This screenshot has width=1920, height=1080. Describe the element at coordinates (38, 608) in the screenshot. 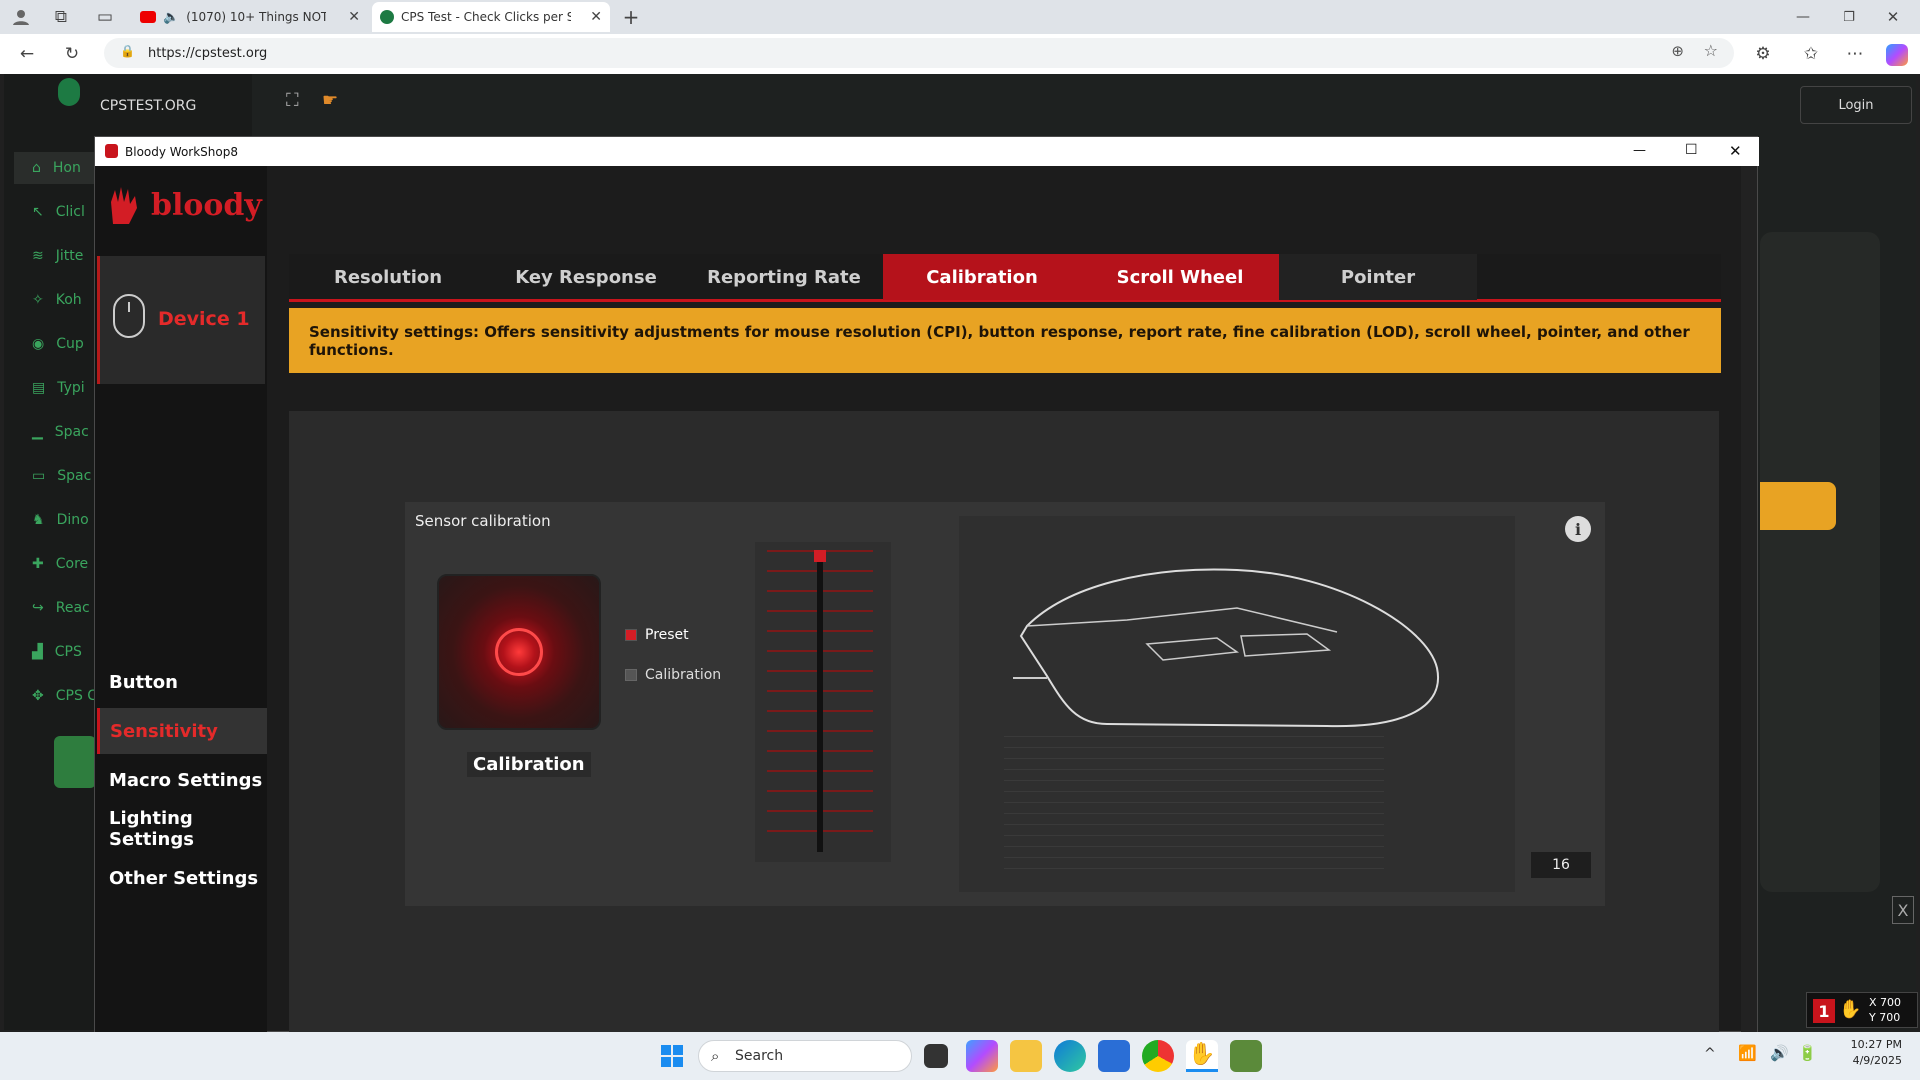

I see `reaction-icon: ↪` at that location.